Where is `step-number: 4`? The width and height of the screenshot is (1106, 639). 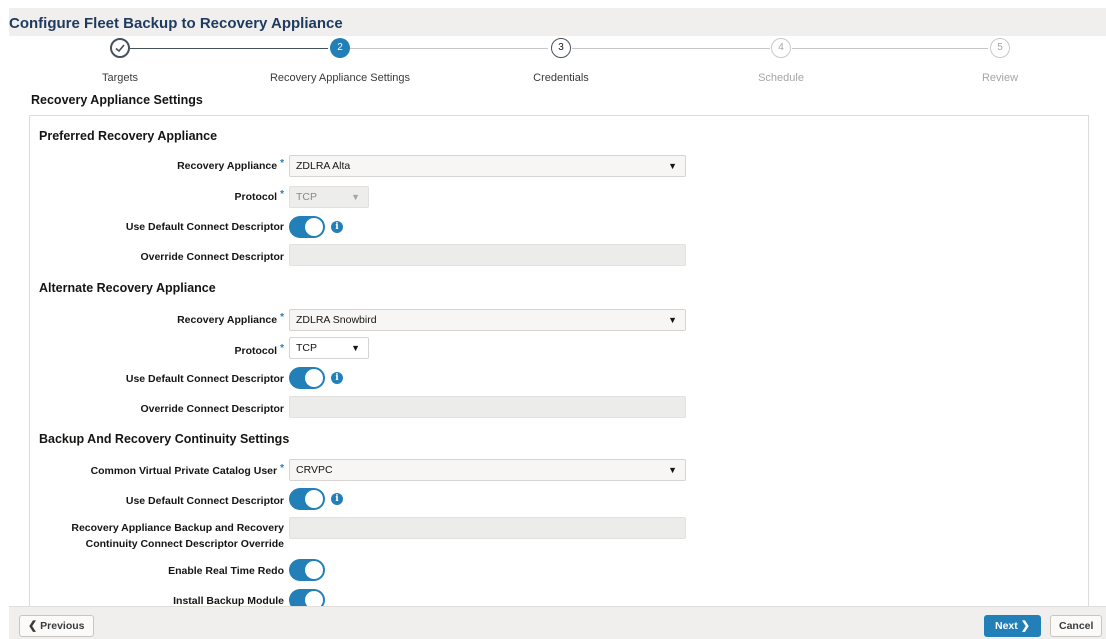
step-number: 4 is located at coordinates (781, 48).